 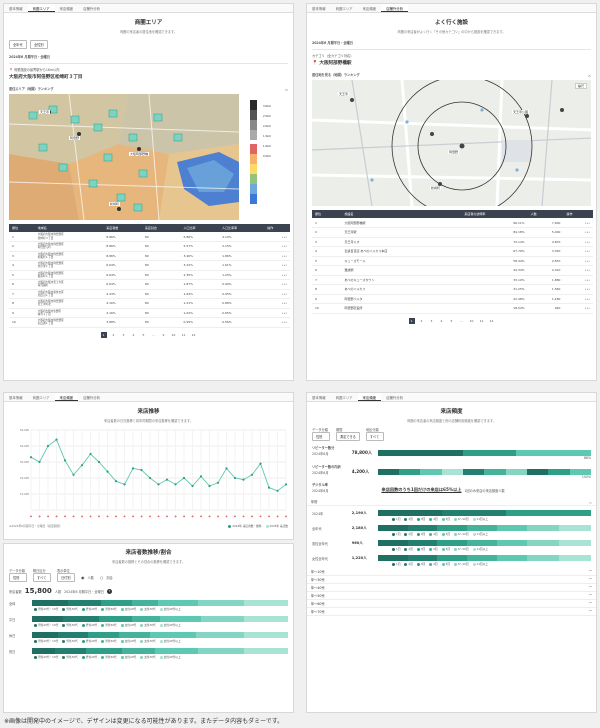 I want to click on table-row: 6 大阪府大阪市天王寺区 南河堀町 6.64% 80 1.87% 0.99% •••, so click(x=149, y=284).